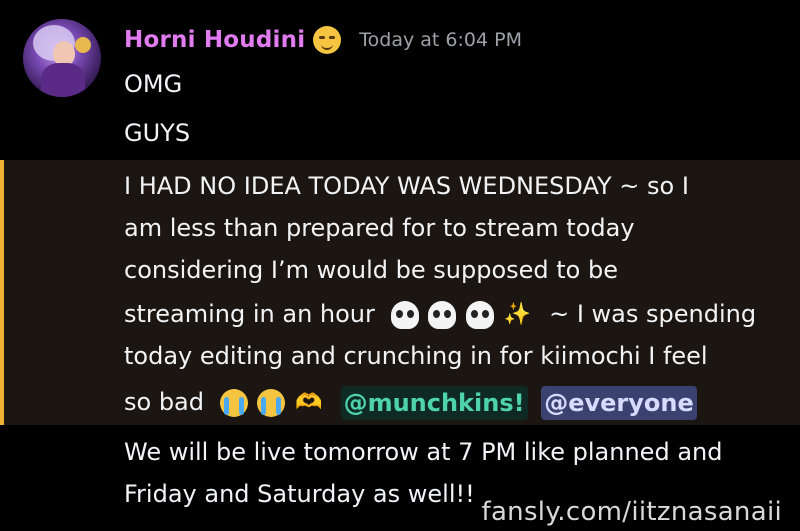 The image size is (800, 531). I want to click on username: Horni Houdini, so click(214, 40).